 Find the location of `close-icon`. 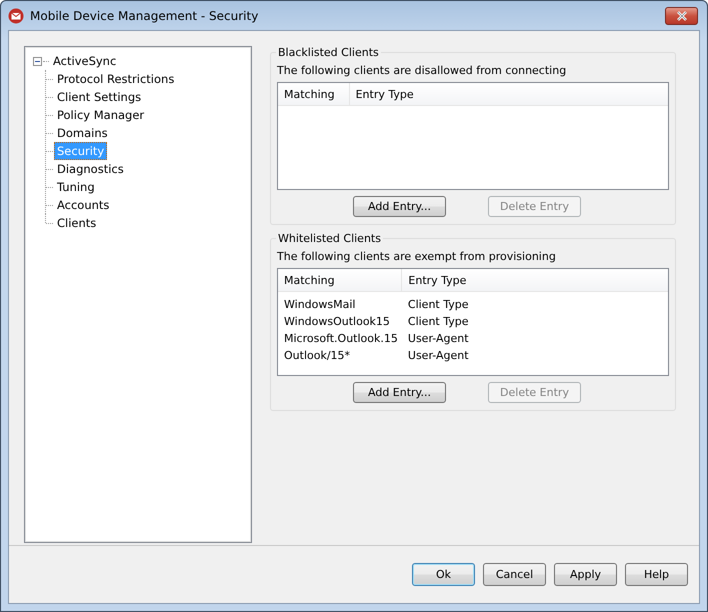

close-icon is located at coordinates (681, 15).